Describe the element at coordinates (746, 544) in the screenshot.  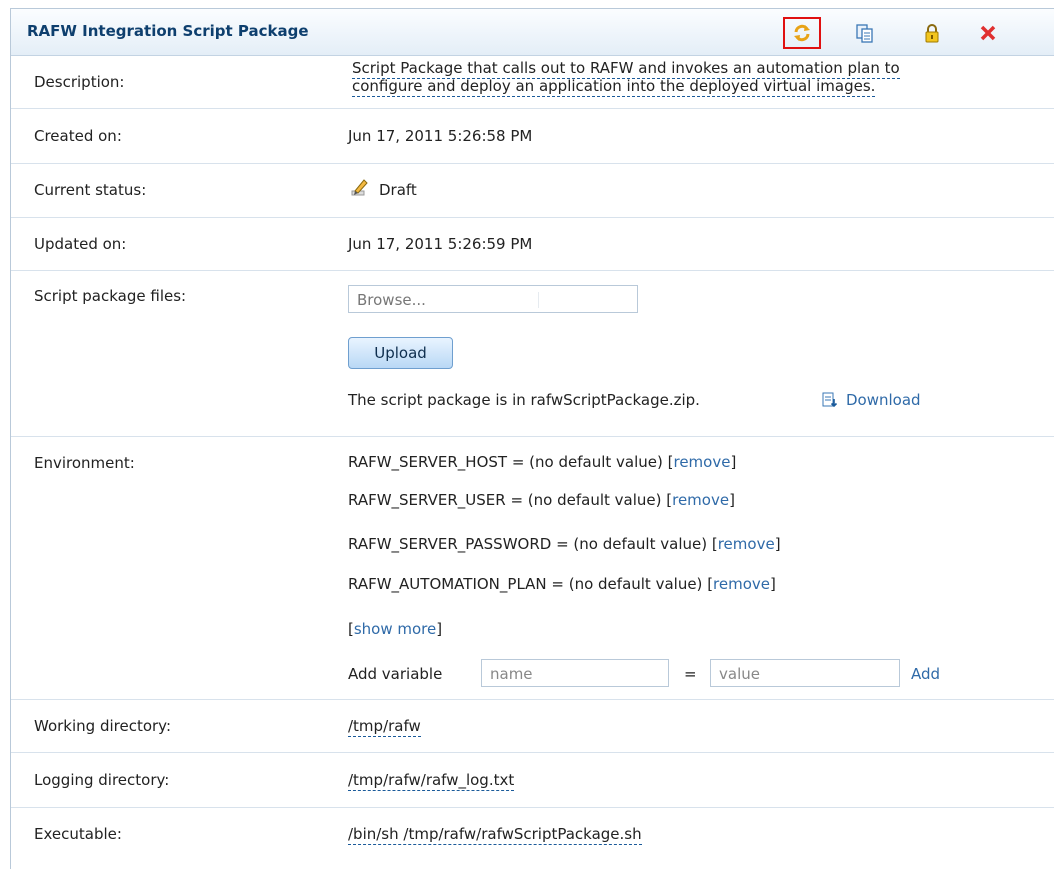
I see `remove-link-server-password: remove` at that location.